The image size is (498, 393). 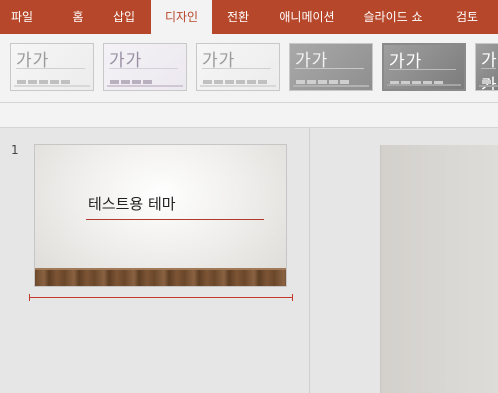 What do you see at coordinates (22, 17) in the screenshot?
I see `tab-file: 파일` at bounding box center [22, 17].